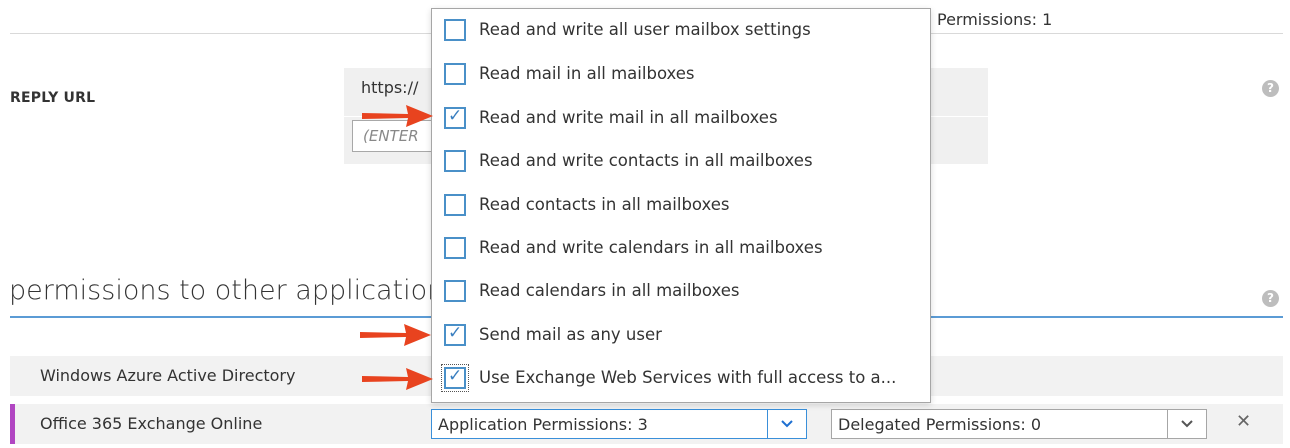  What do you see at coordinates (543, 424) in the screenshot?
I see `application-permissions-value: Application Permissions: 3` at bounding box center [543, 424].